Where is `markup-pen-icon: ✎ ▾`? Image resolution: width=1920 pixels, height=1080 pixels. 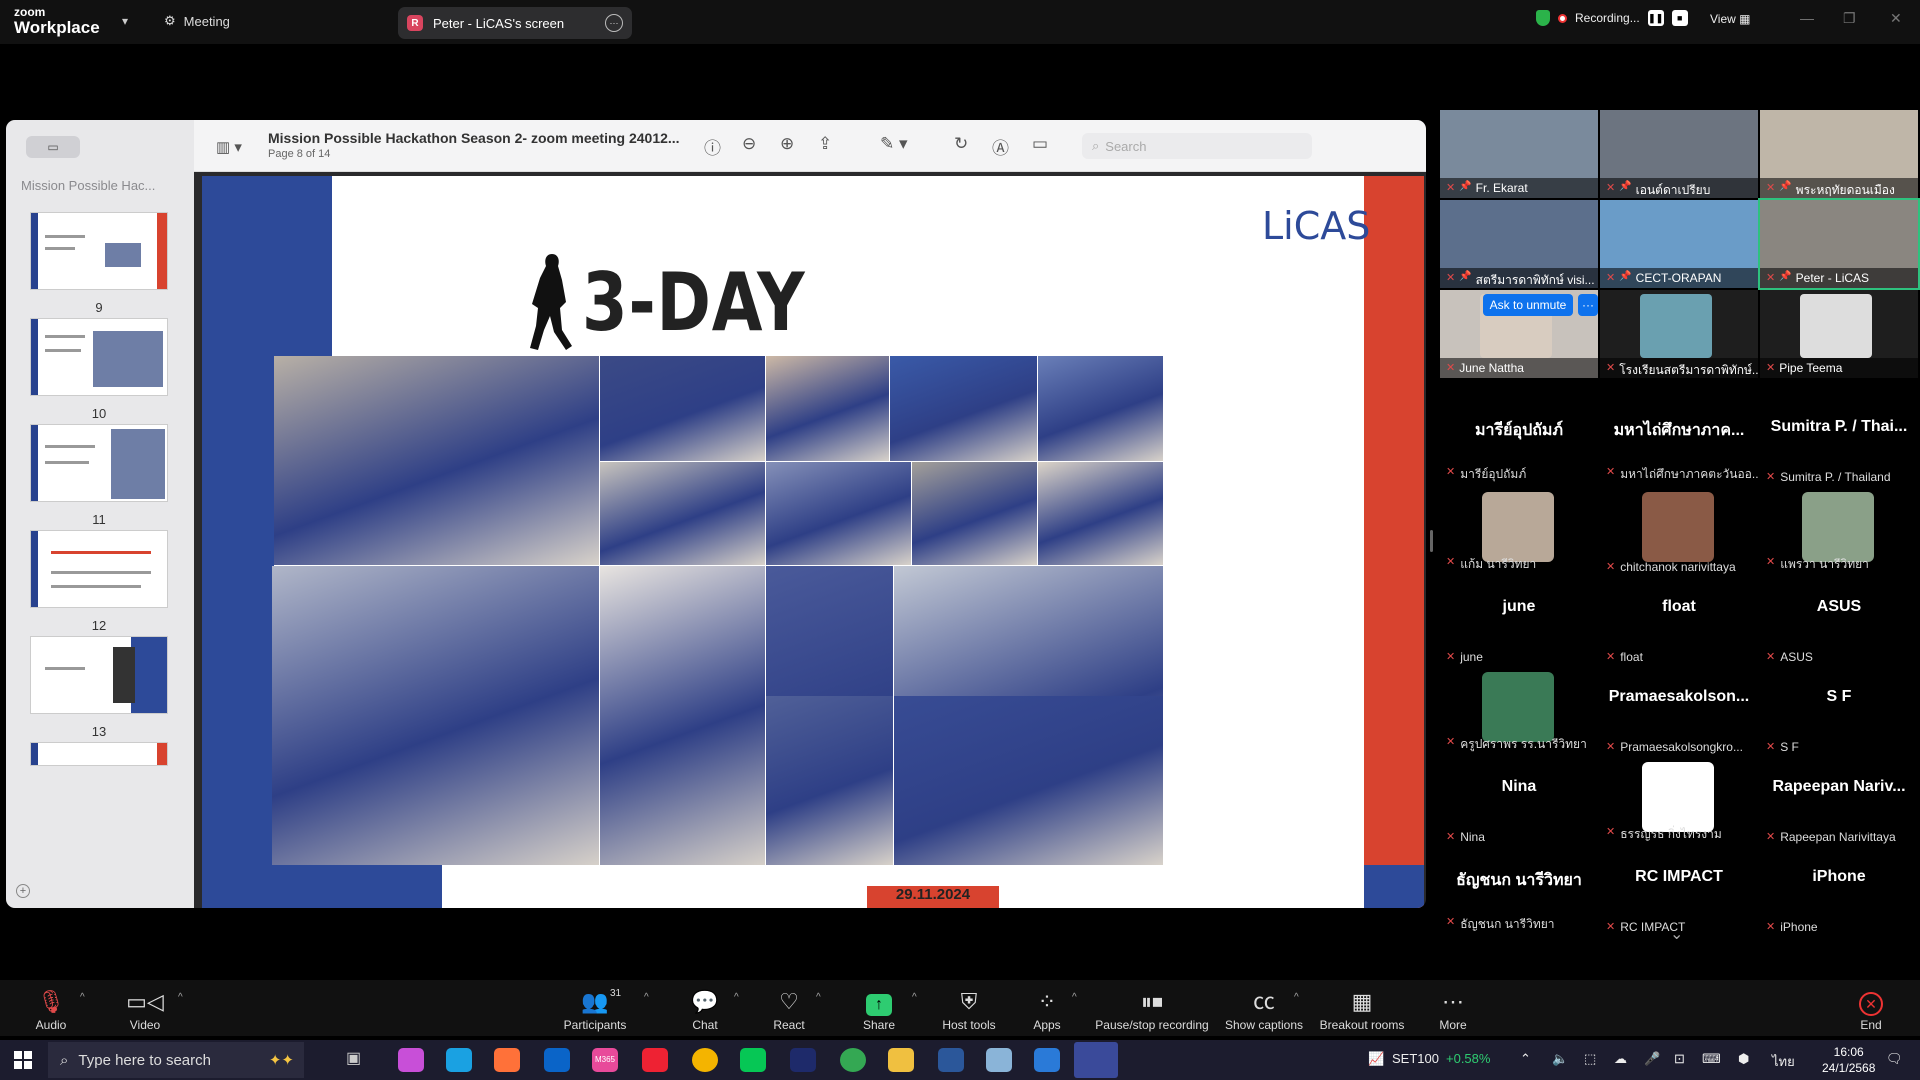 markup-pen-icon: ✎ ▾ is located at coordinates (894, 144).